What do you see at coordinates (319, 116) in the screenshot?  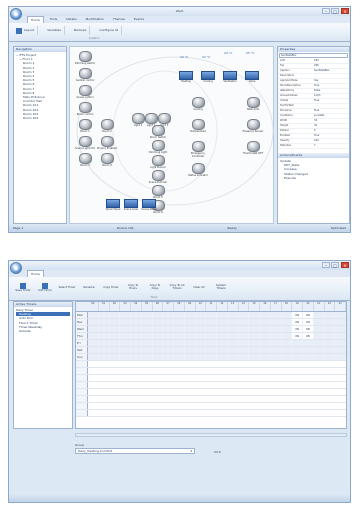 I see `property-value: sunslats` at bounding box center [319, 116].